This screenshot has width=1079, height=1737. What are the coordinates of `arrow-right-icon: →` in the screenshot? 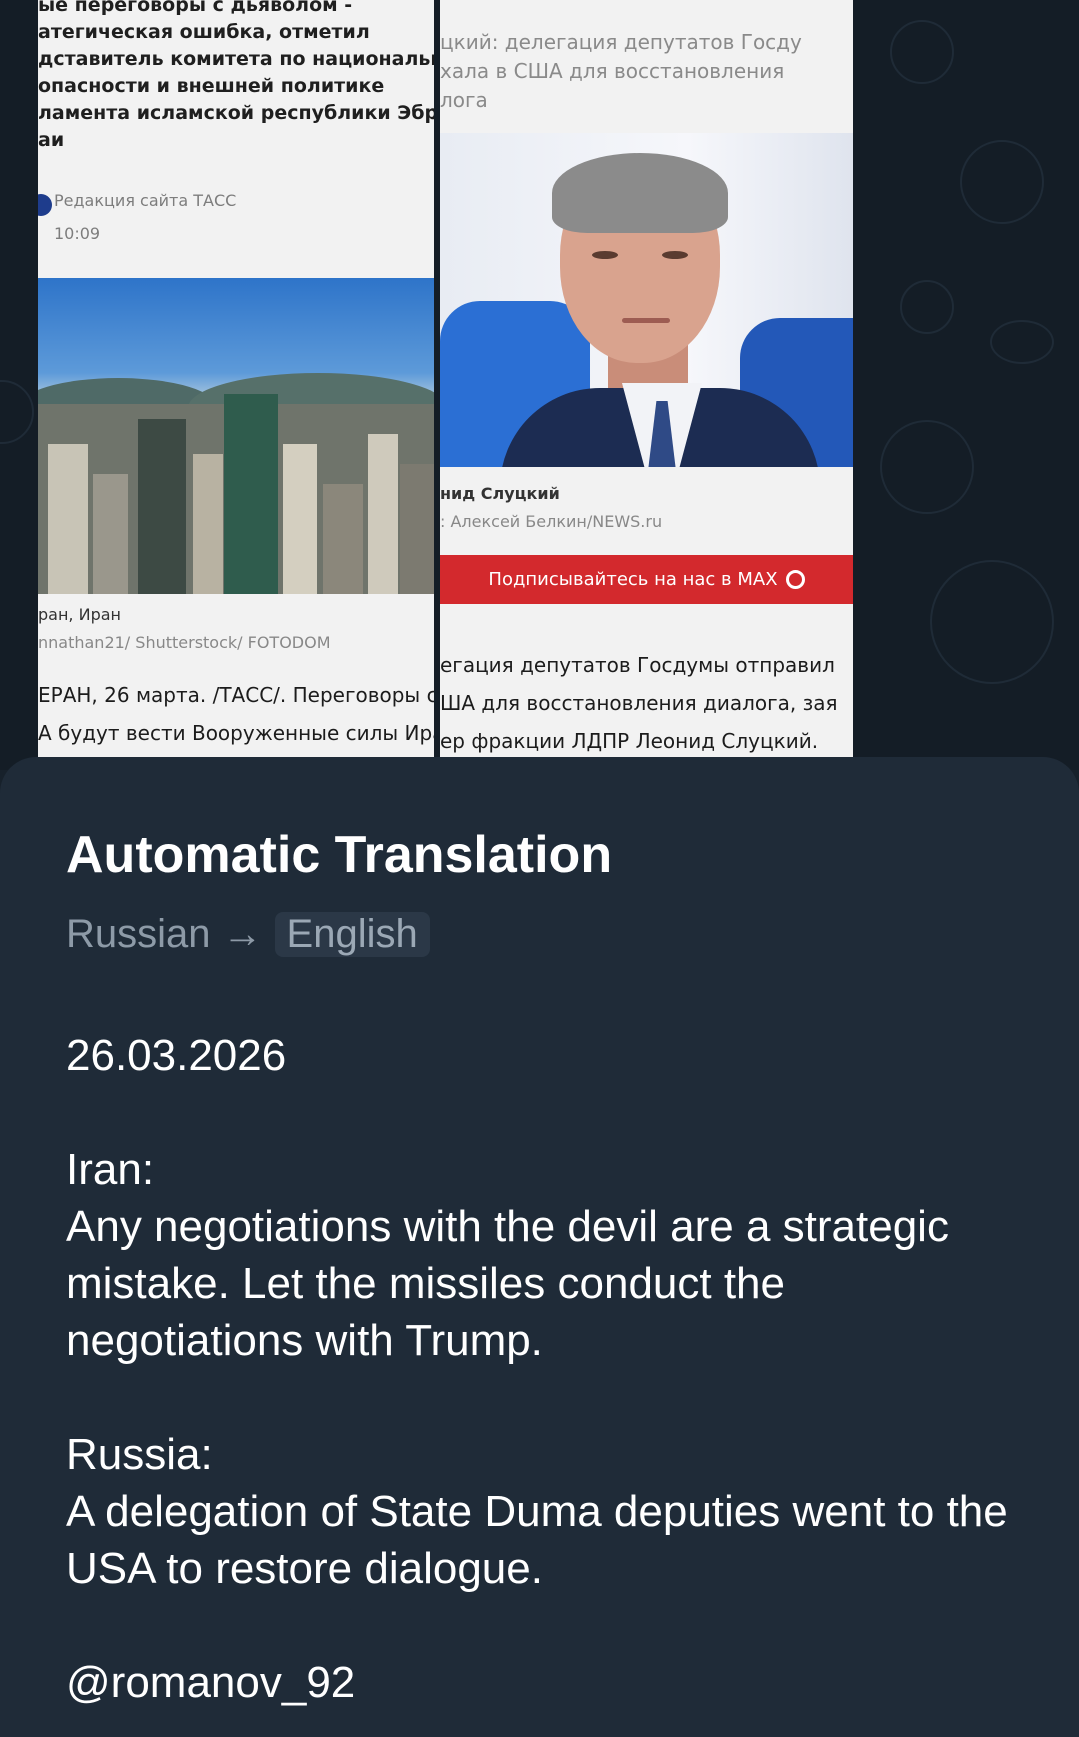 It's located at (242, 934).